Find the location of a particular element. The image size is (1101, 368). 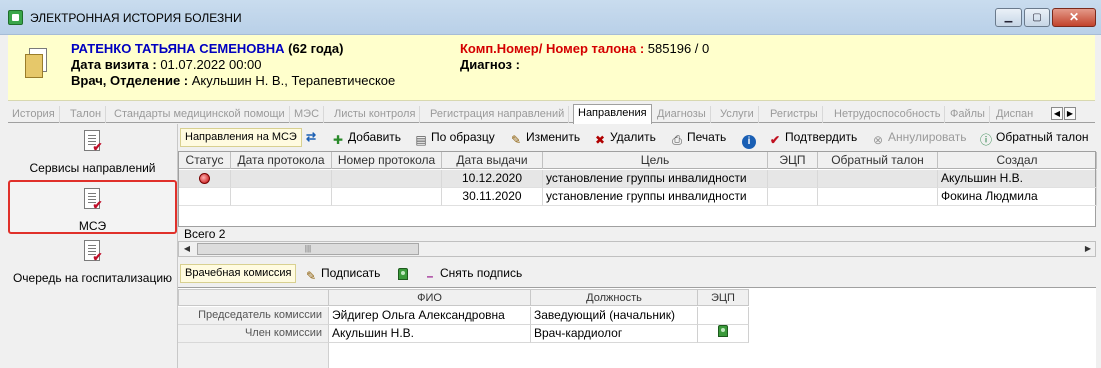

sidebar-item-hospitalization-queue: ✔ Очередь на госпитализацию is located at coordinates (92, 262).